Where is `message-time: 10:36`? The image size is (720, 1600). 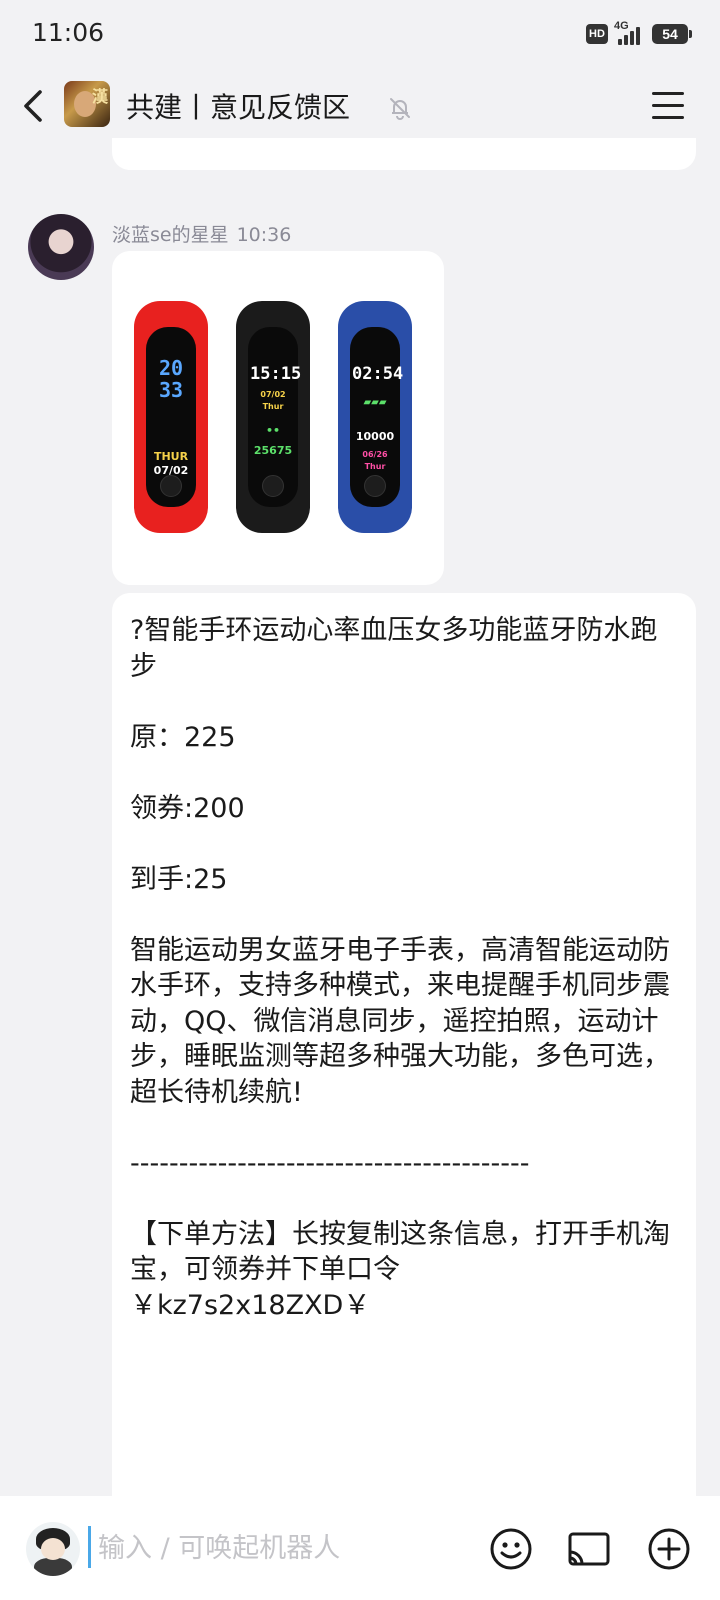 message-time: 10:36 is located at coordinates (264, 235).